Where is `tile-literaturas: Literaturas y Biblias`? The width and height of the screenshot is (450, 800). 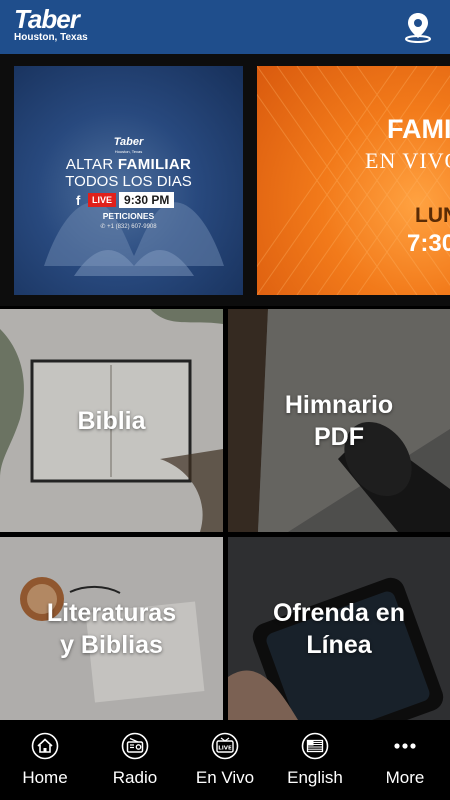
tile-literaturas: Literaturas y Biblias is located at coordinates (111, 628).